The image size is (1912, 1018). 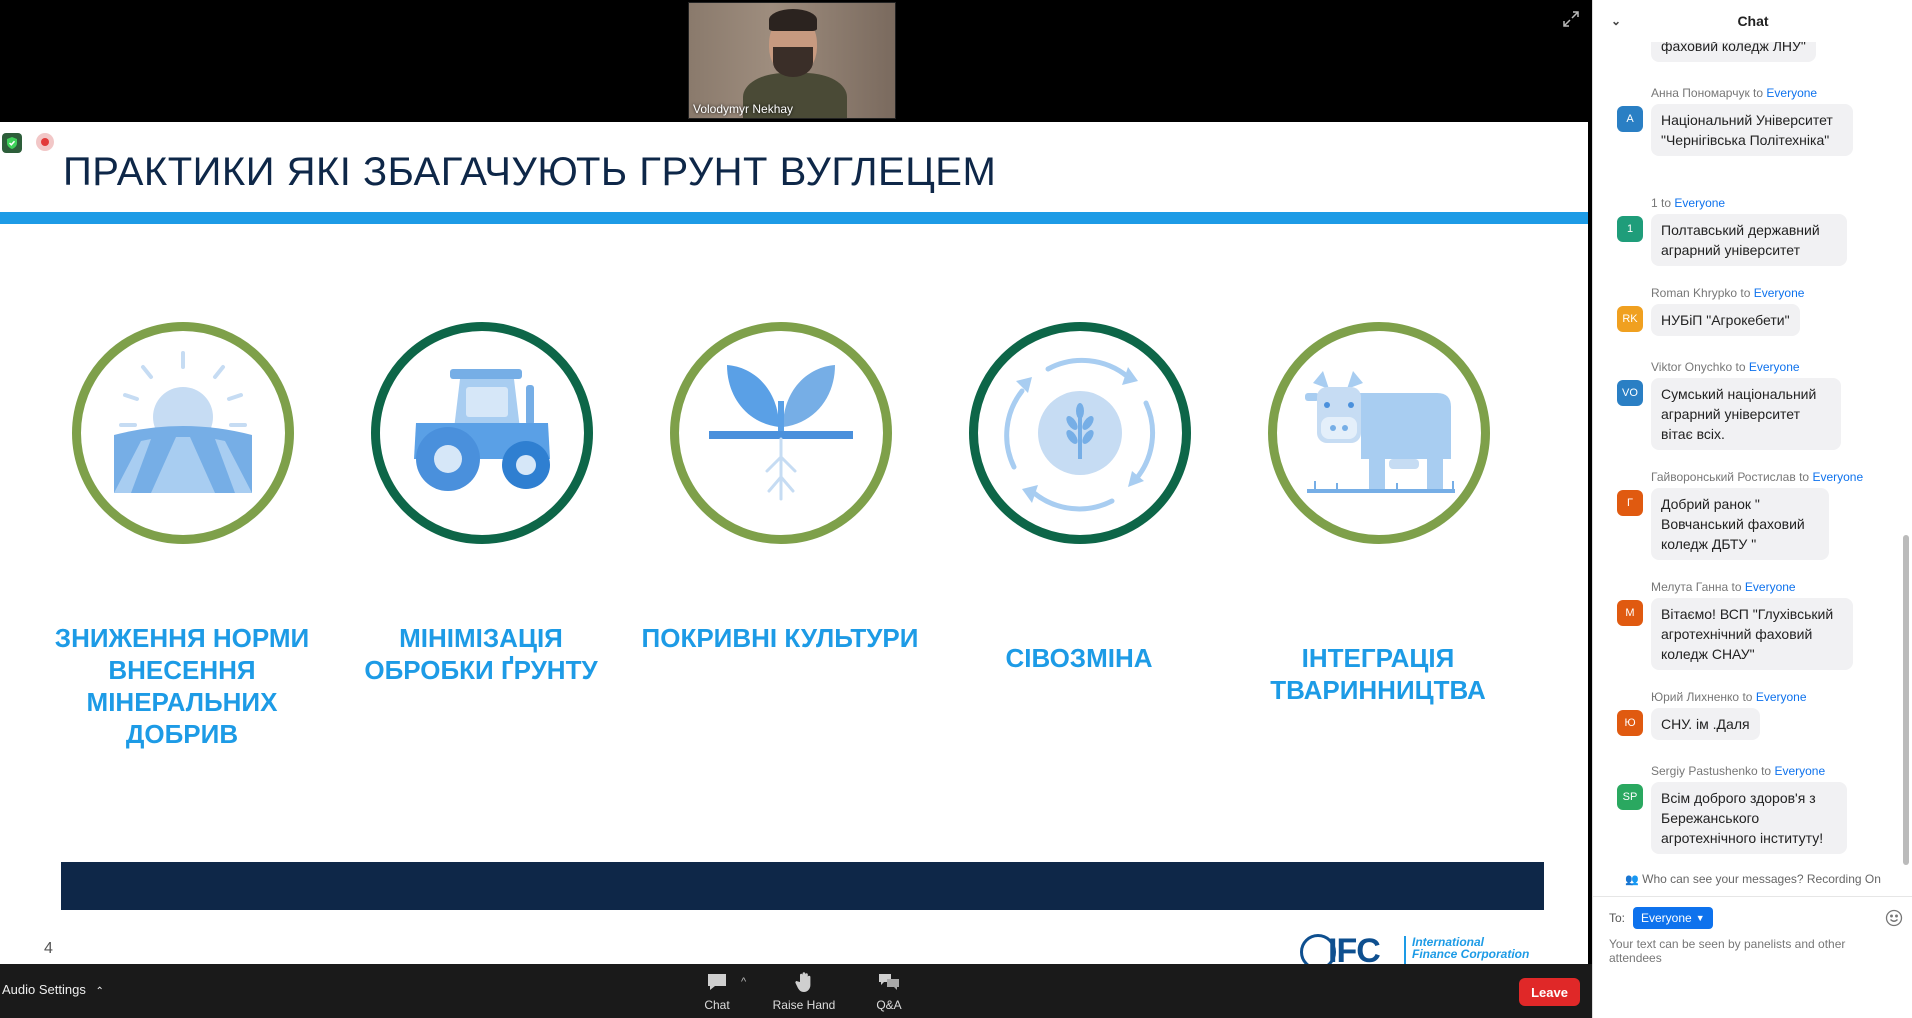 What do you see at coordinates (1734, 93) in the screenshot?
I see `message-sender: Анна Пономарчук to Everyone` at bounding box center [1734, 93].